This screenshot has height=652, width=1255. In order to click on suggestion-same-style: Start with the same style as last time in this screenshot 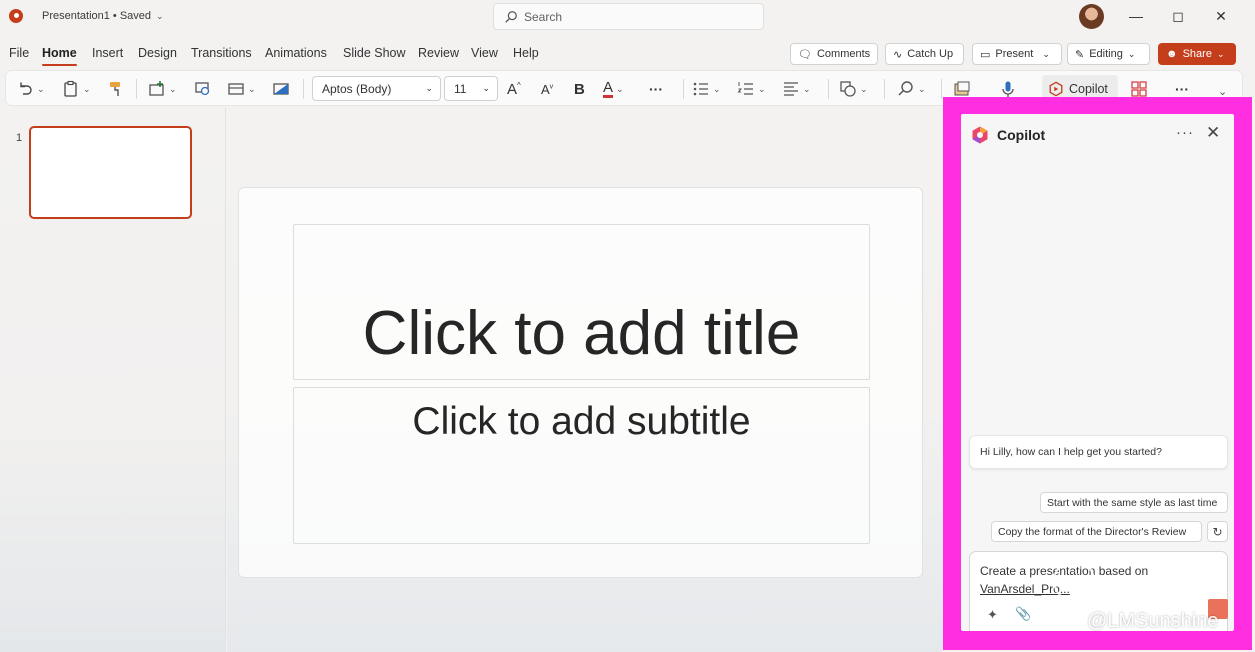, I will do `click(1134, 502)`.